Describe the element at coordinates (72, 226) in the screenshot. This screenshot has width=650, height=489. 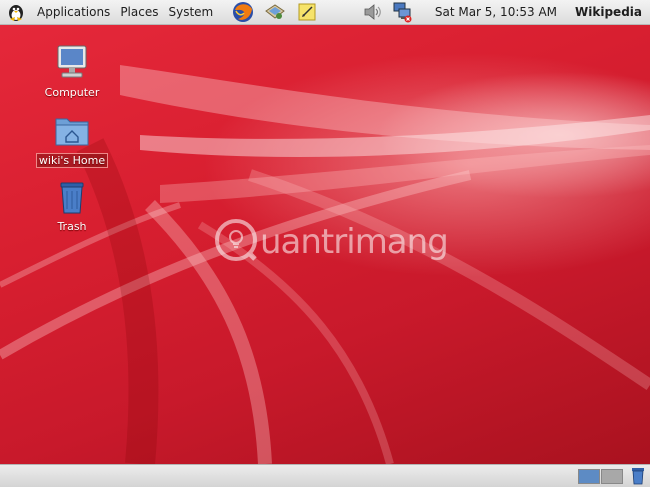
I see `desktop-icon-label: Trash` at that location.